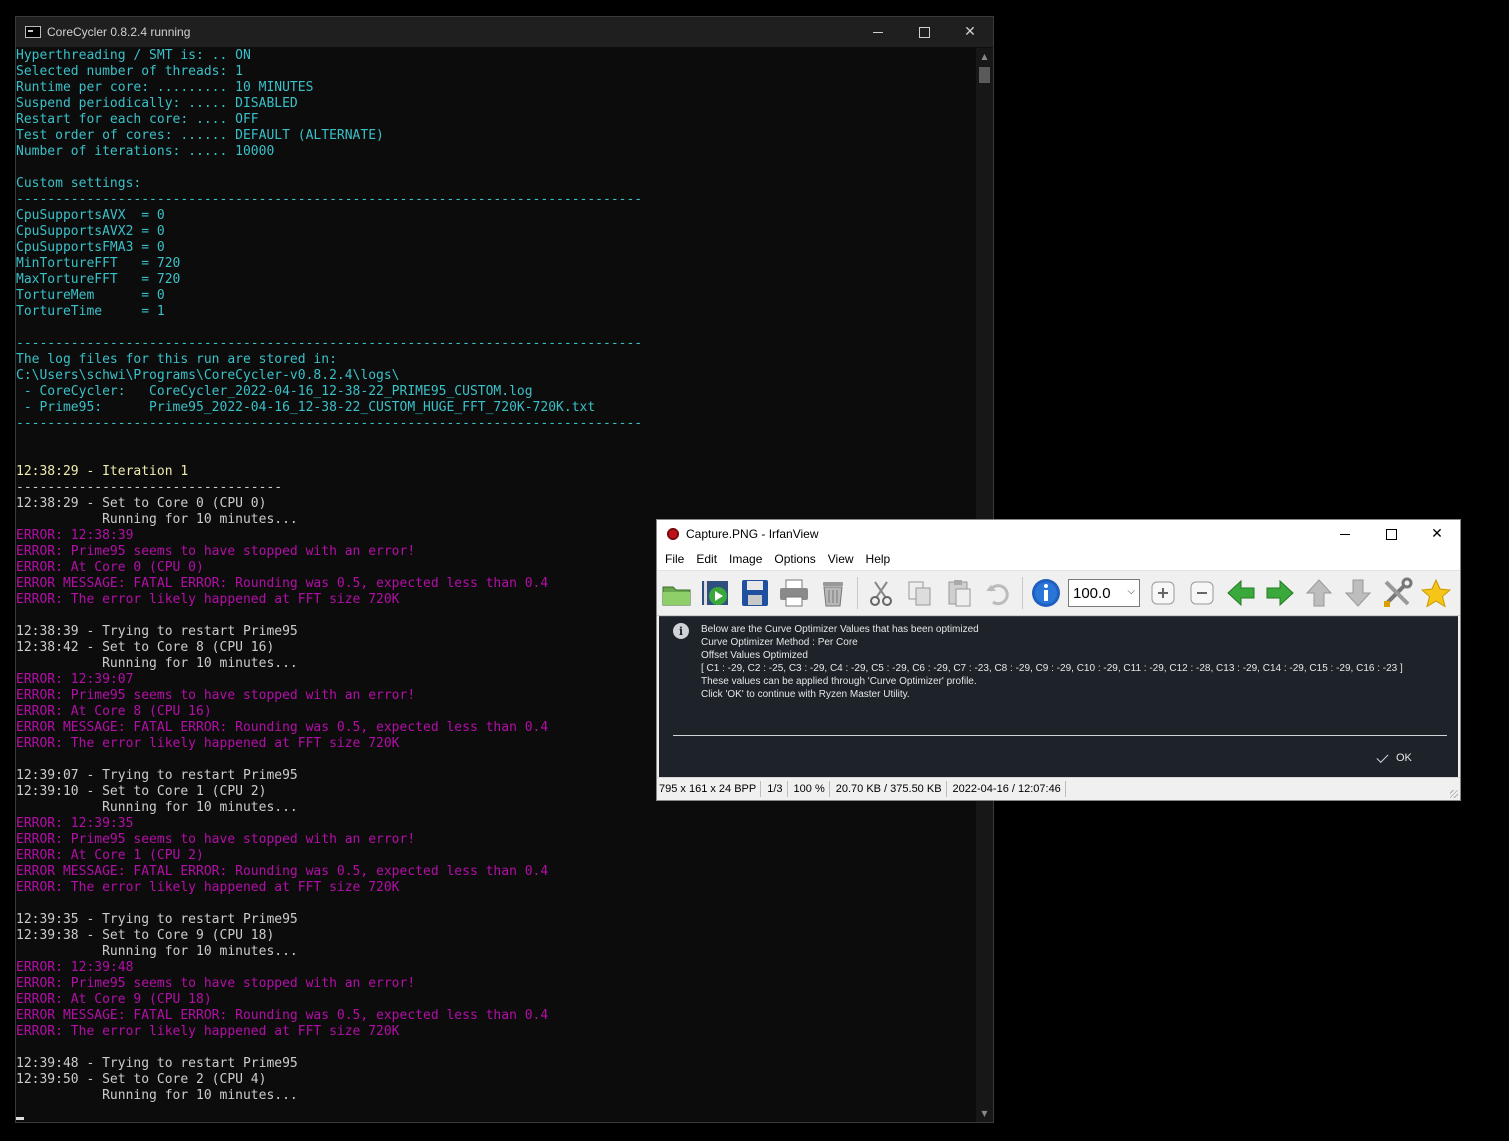  I want to click on console-line: CpuSupportsAVX2 = 0, so click(90, 231).